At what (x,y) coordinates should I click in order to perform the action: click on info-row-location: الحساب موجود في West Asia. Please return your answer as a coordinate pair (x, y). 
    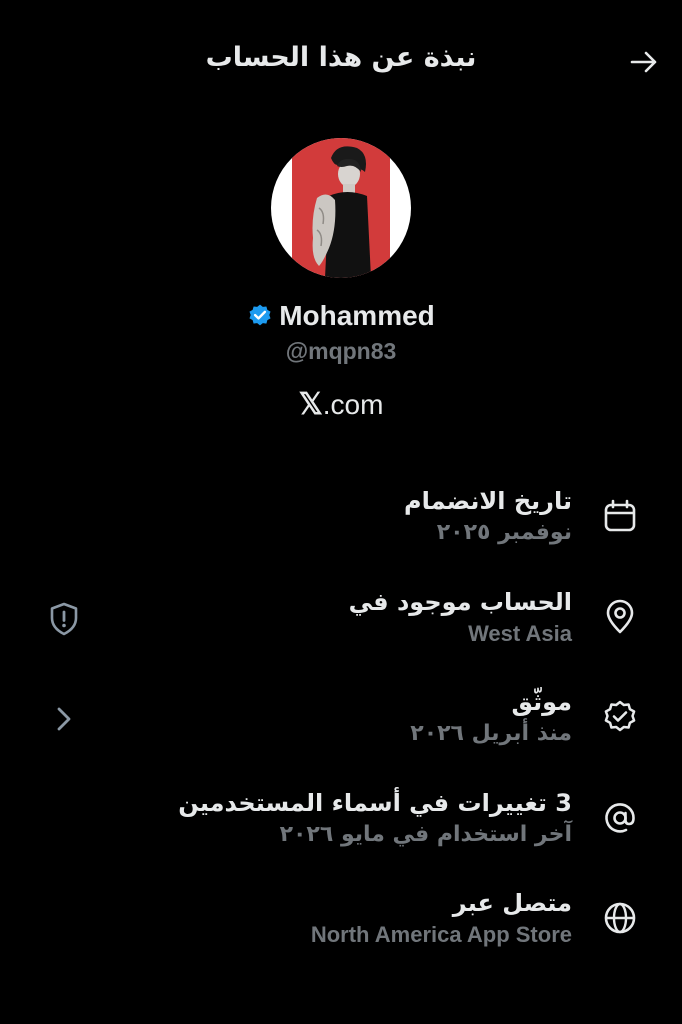
    Looking at the image, I should click on (341, 621).